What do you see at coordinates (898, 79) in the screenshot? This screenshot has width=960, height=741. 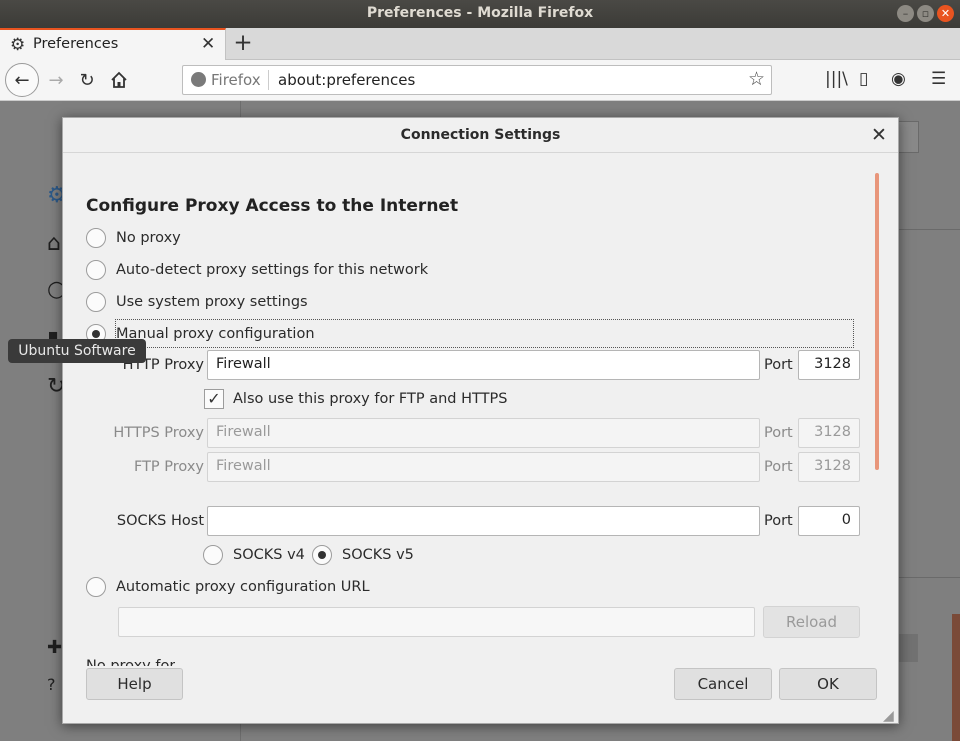 I see `account-icon: ◉` at bounding box center [898, 79].